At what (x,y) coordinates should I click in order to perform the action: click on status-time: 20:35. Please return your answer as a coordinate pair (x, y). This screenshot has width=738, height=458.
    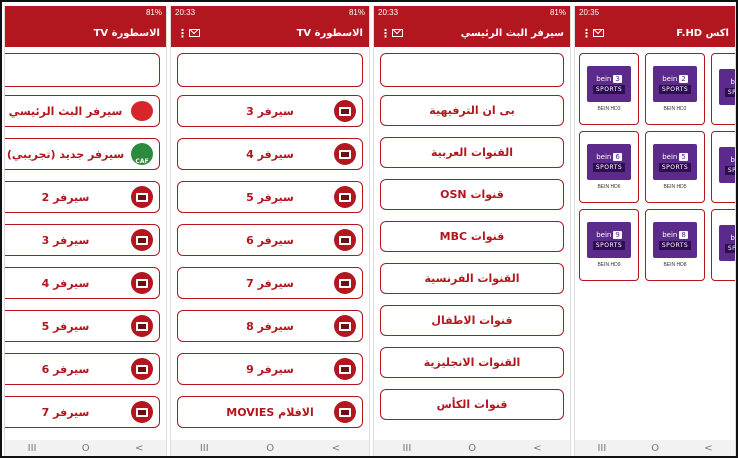
    Looking at the image, I should click on (589, 12).